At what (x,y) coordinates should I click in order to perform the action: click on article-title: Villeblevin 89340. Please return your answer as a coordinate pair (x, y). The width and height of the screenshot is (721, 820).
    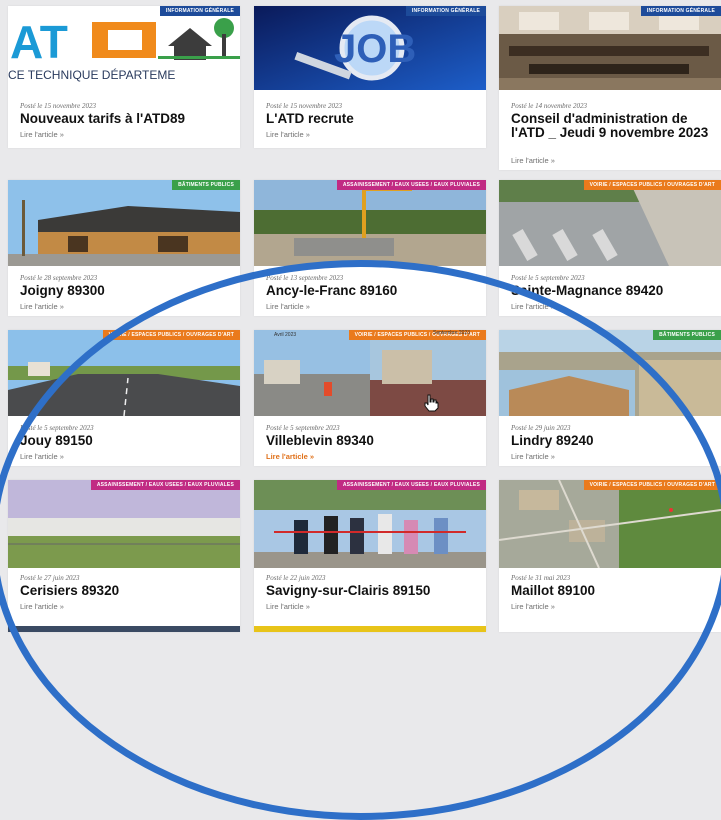
    Looking at the image, I should click on (373, 441).